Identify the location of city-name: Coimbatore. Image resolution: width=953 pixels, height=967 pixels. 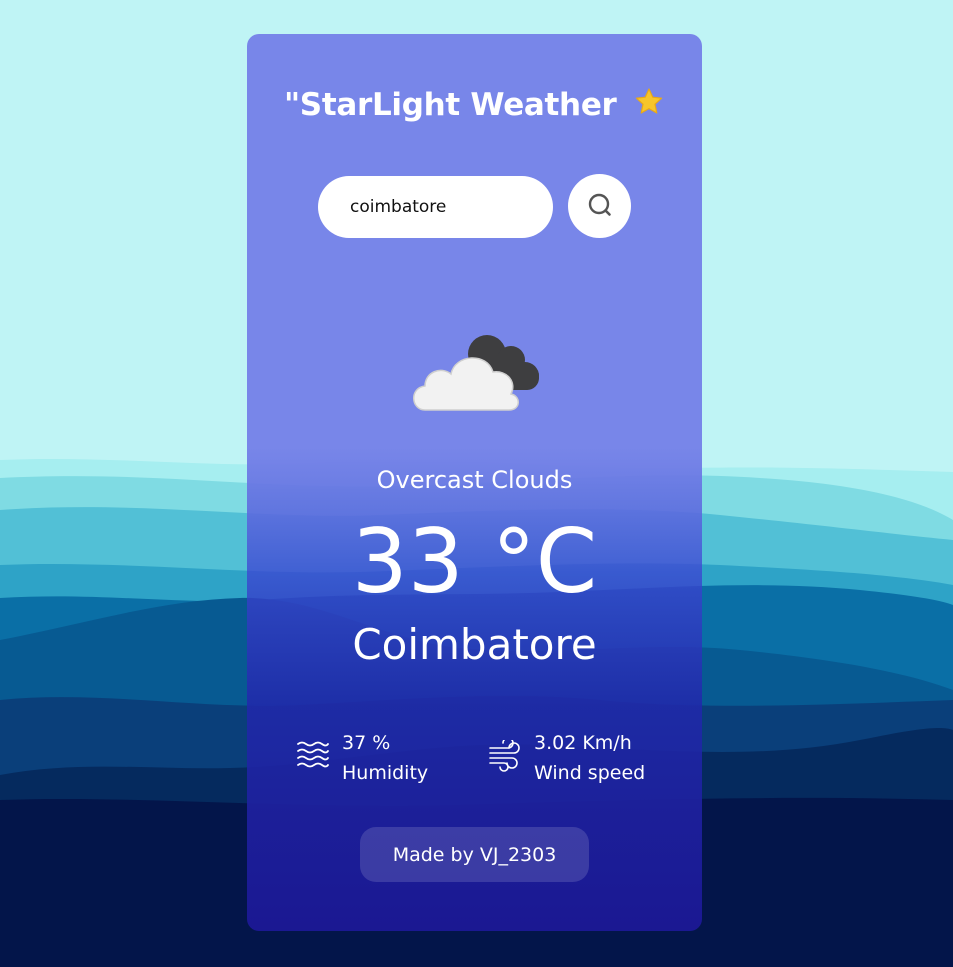
(474, 644).